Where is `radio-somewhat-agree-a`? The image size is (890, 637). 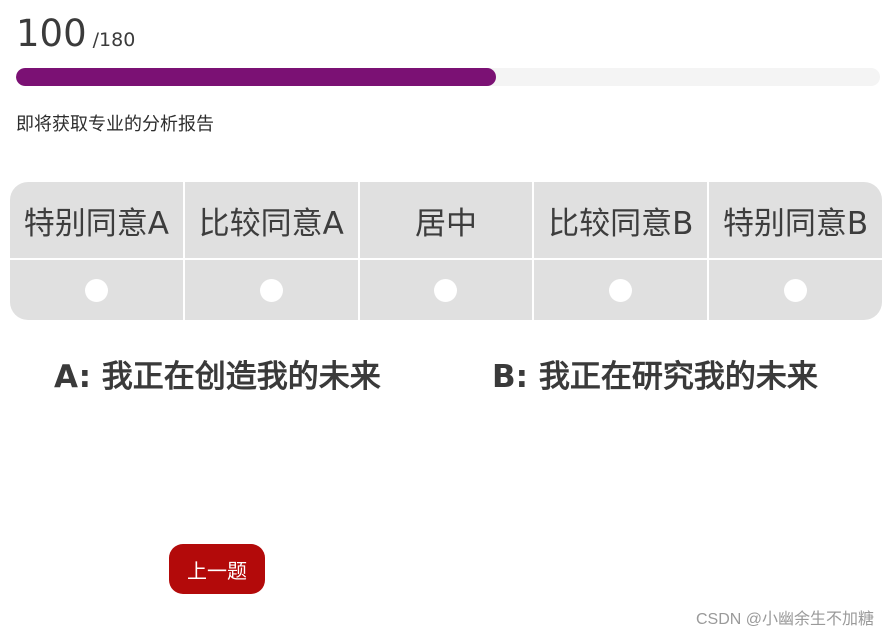
radio-somewhat-agree-a is located at coordinates (271, 290).